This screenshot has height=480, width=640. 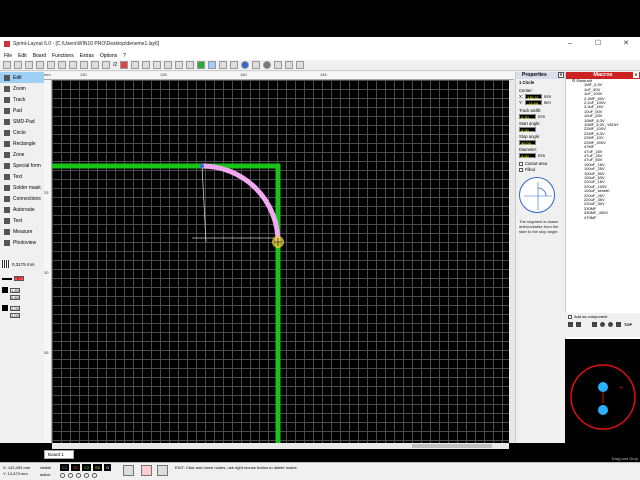 What do you see at coordinates (162, 470) in the screenshot?
I see `snap-button` at bounding box center [162, 470].